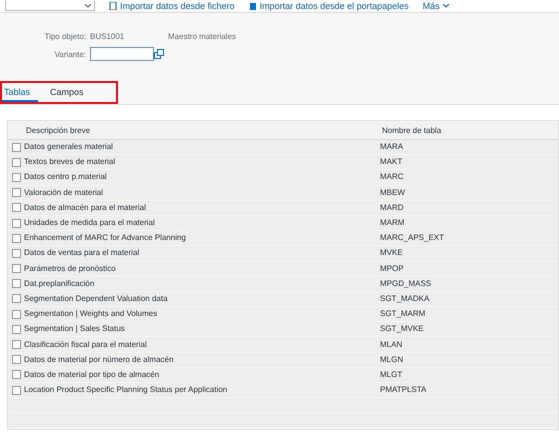 The width and height of the screenshot is (559, 433). What do you see at coordinates (402, 329) in the screenshot?
I see `table-cell-text: SGT_MVKE` at bounding box center [402, 329].